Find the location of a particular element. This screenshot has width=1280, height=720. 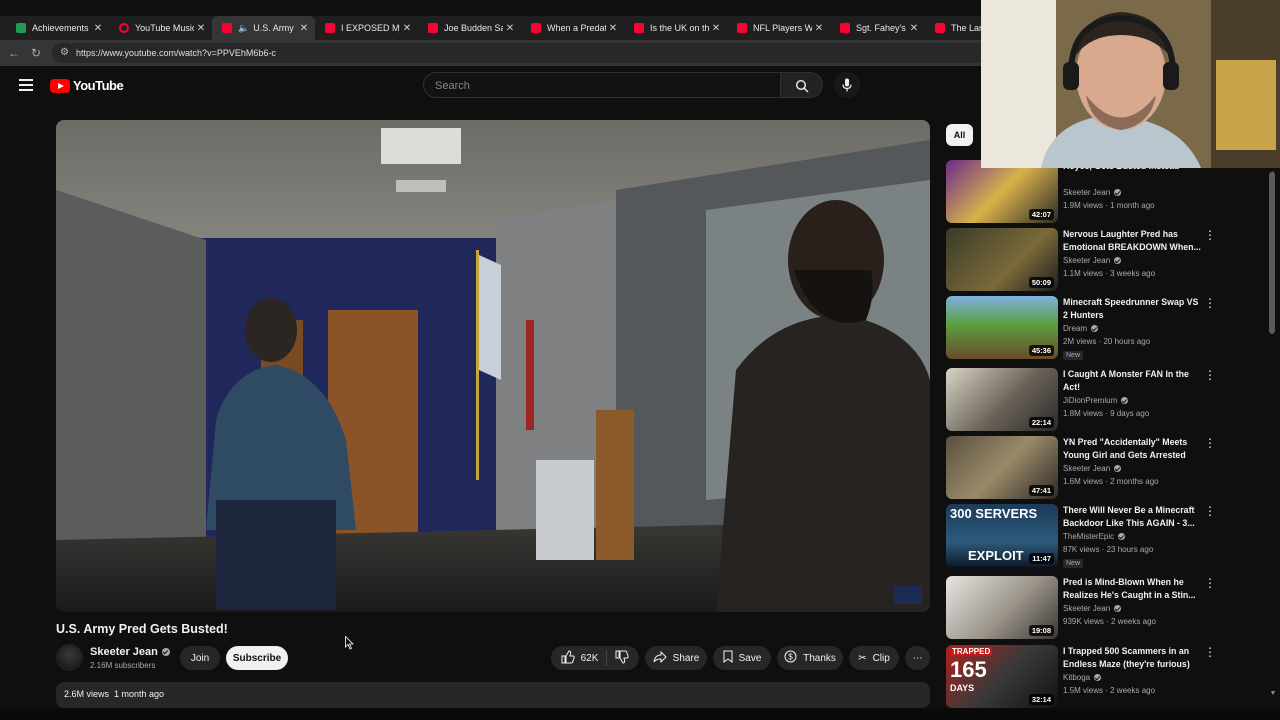

browser-tab: The Land is located at coordinates (955, 28).